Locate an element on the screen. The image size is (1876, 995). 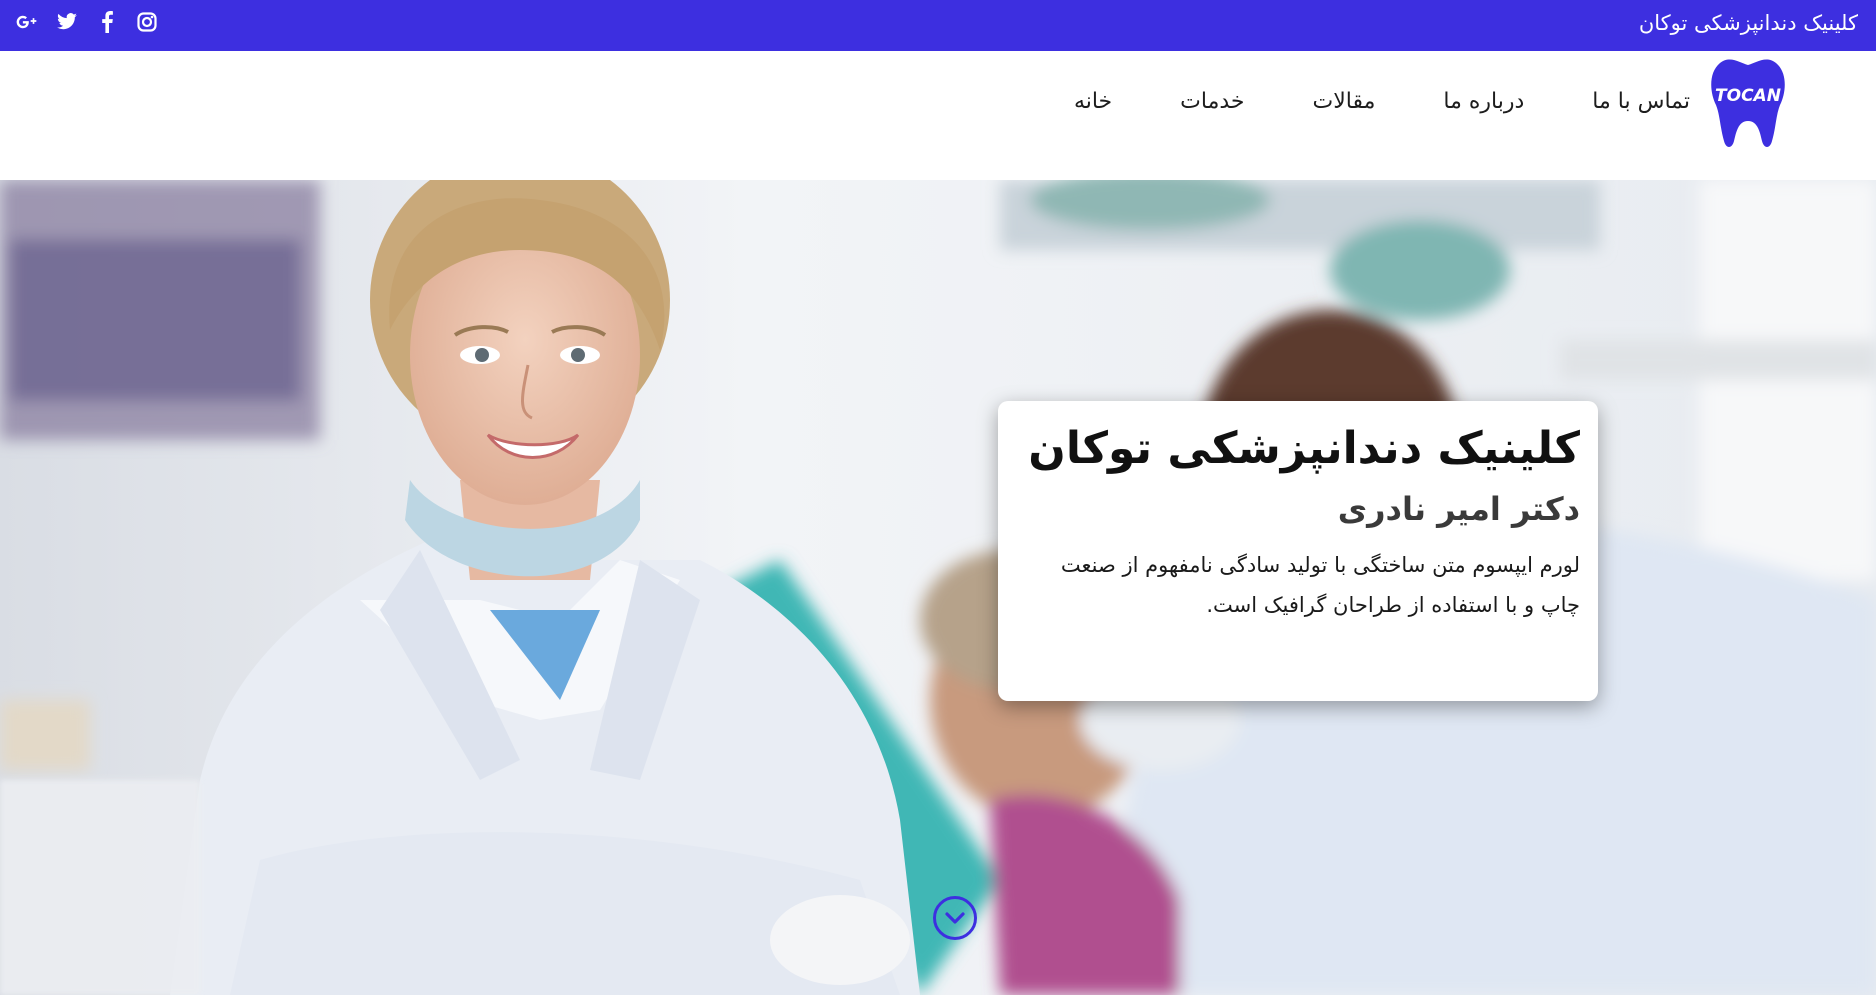
main-nav: خانه خدمات مقالات درباره ما تماس با ما is located at coordinates (1382, 101).